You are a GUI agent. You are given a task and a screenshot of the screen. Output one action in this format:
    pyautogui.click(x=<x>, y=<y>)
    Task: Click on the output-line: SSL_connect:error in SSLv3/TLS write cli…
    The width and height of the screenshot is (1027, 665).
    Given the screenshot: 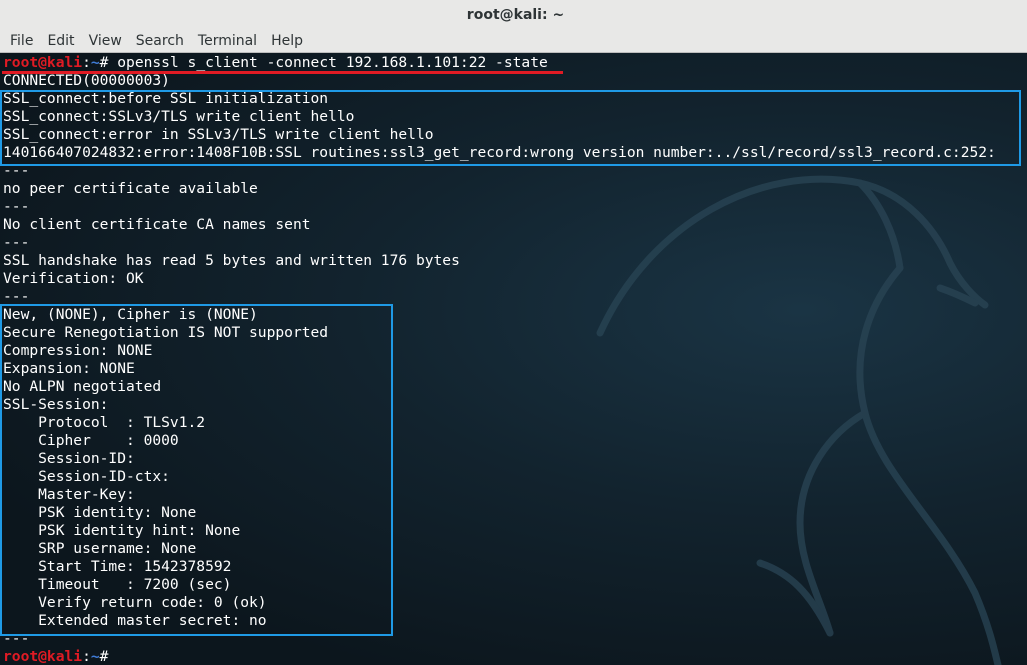 What is the action you would take?
    pyautogui.click(x=218, y=134)
    